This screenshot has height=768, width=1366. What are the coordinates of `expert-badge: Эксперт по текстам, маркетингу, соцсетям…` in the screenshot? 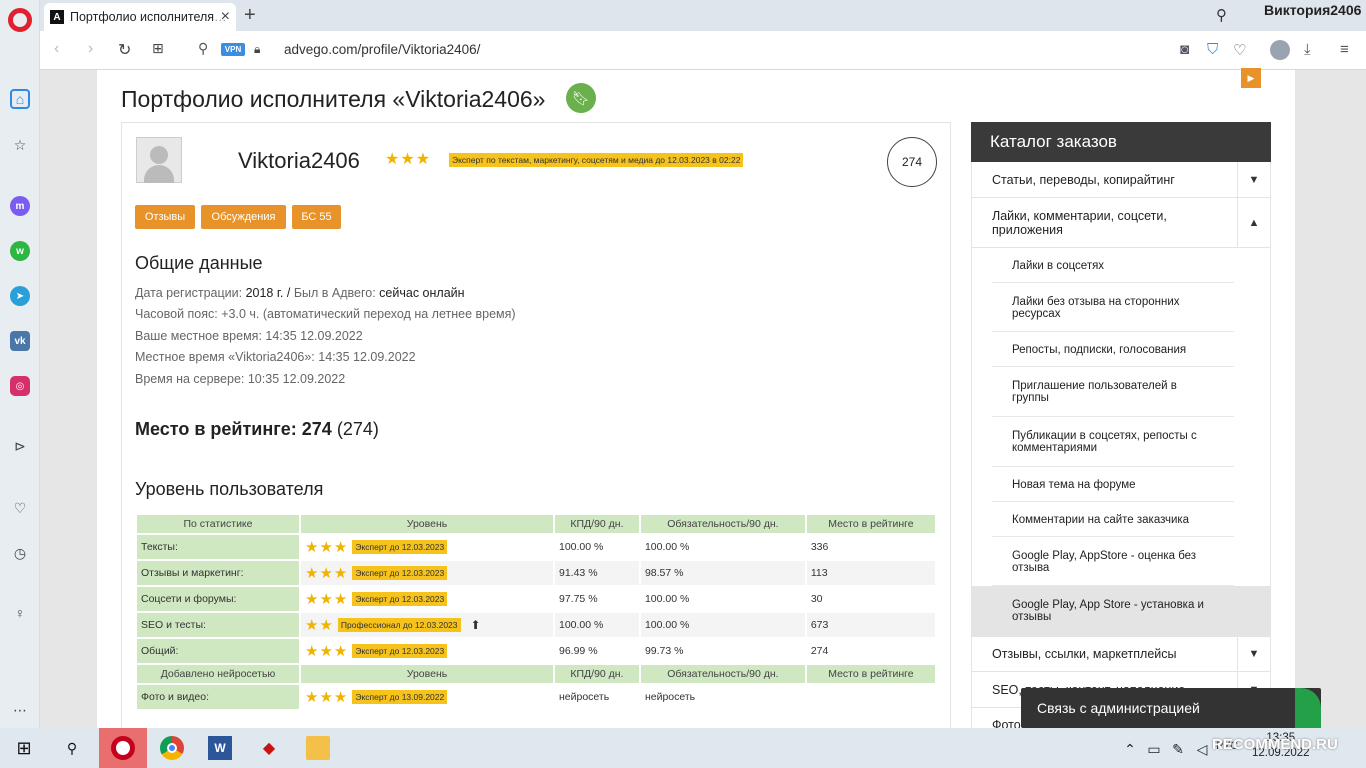 It's located at (596, 160).